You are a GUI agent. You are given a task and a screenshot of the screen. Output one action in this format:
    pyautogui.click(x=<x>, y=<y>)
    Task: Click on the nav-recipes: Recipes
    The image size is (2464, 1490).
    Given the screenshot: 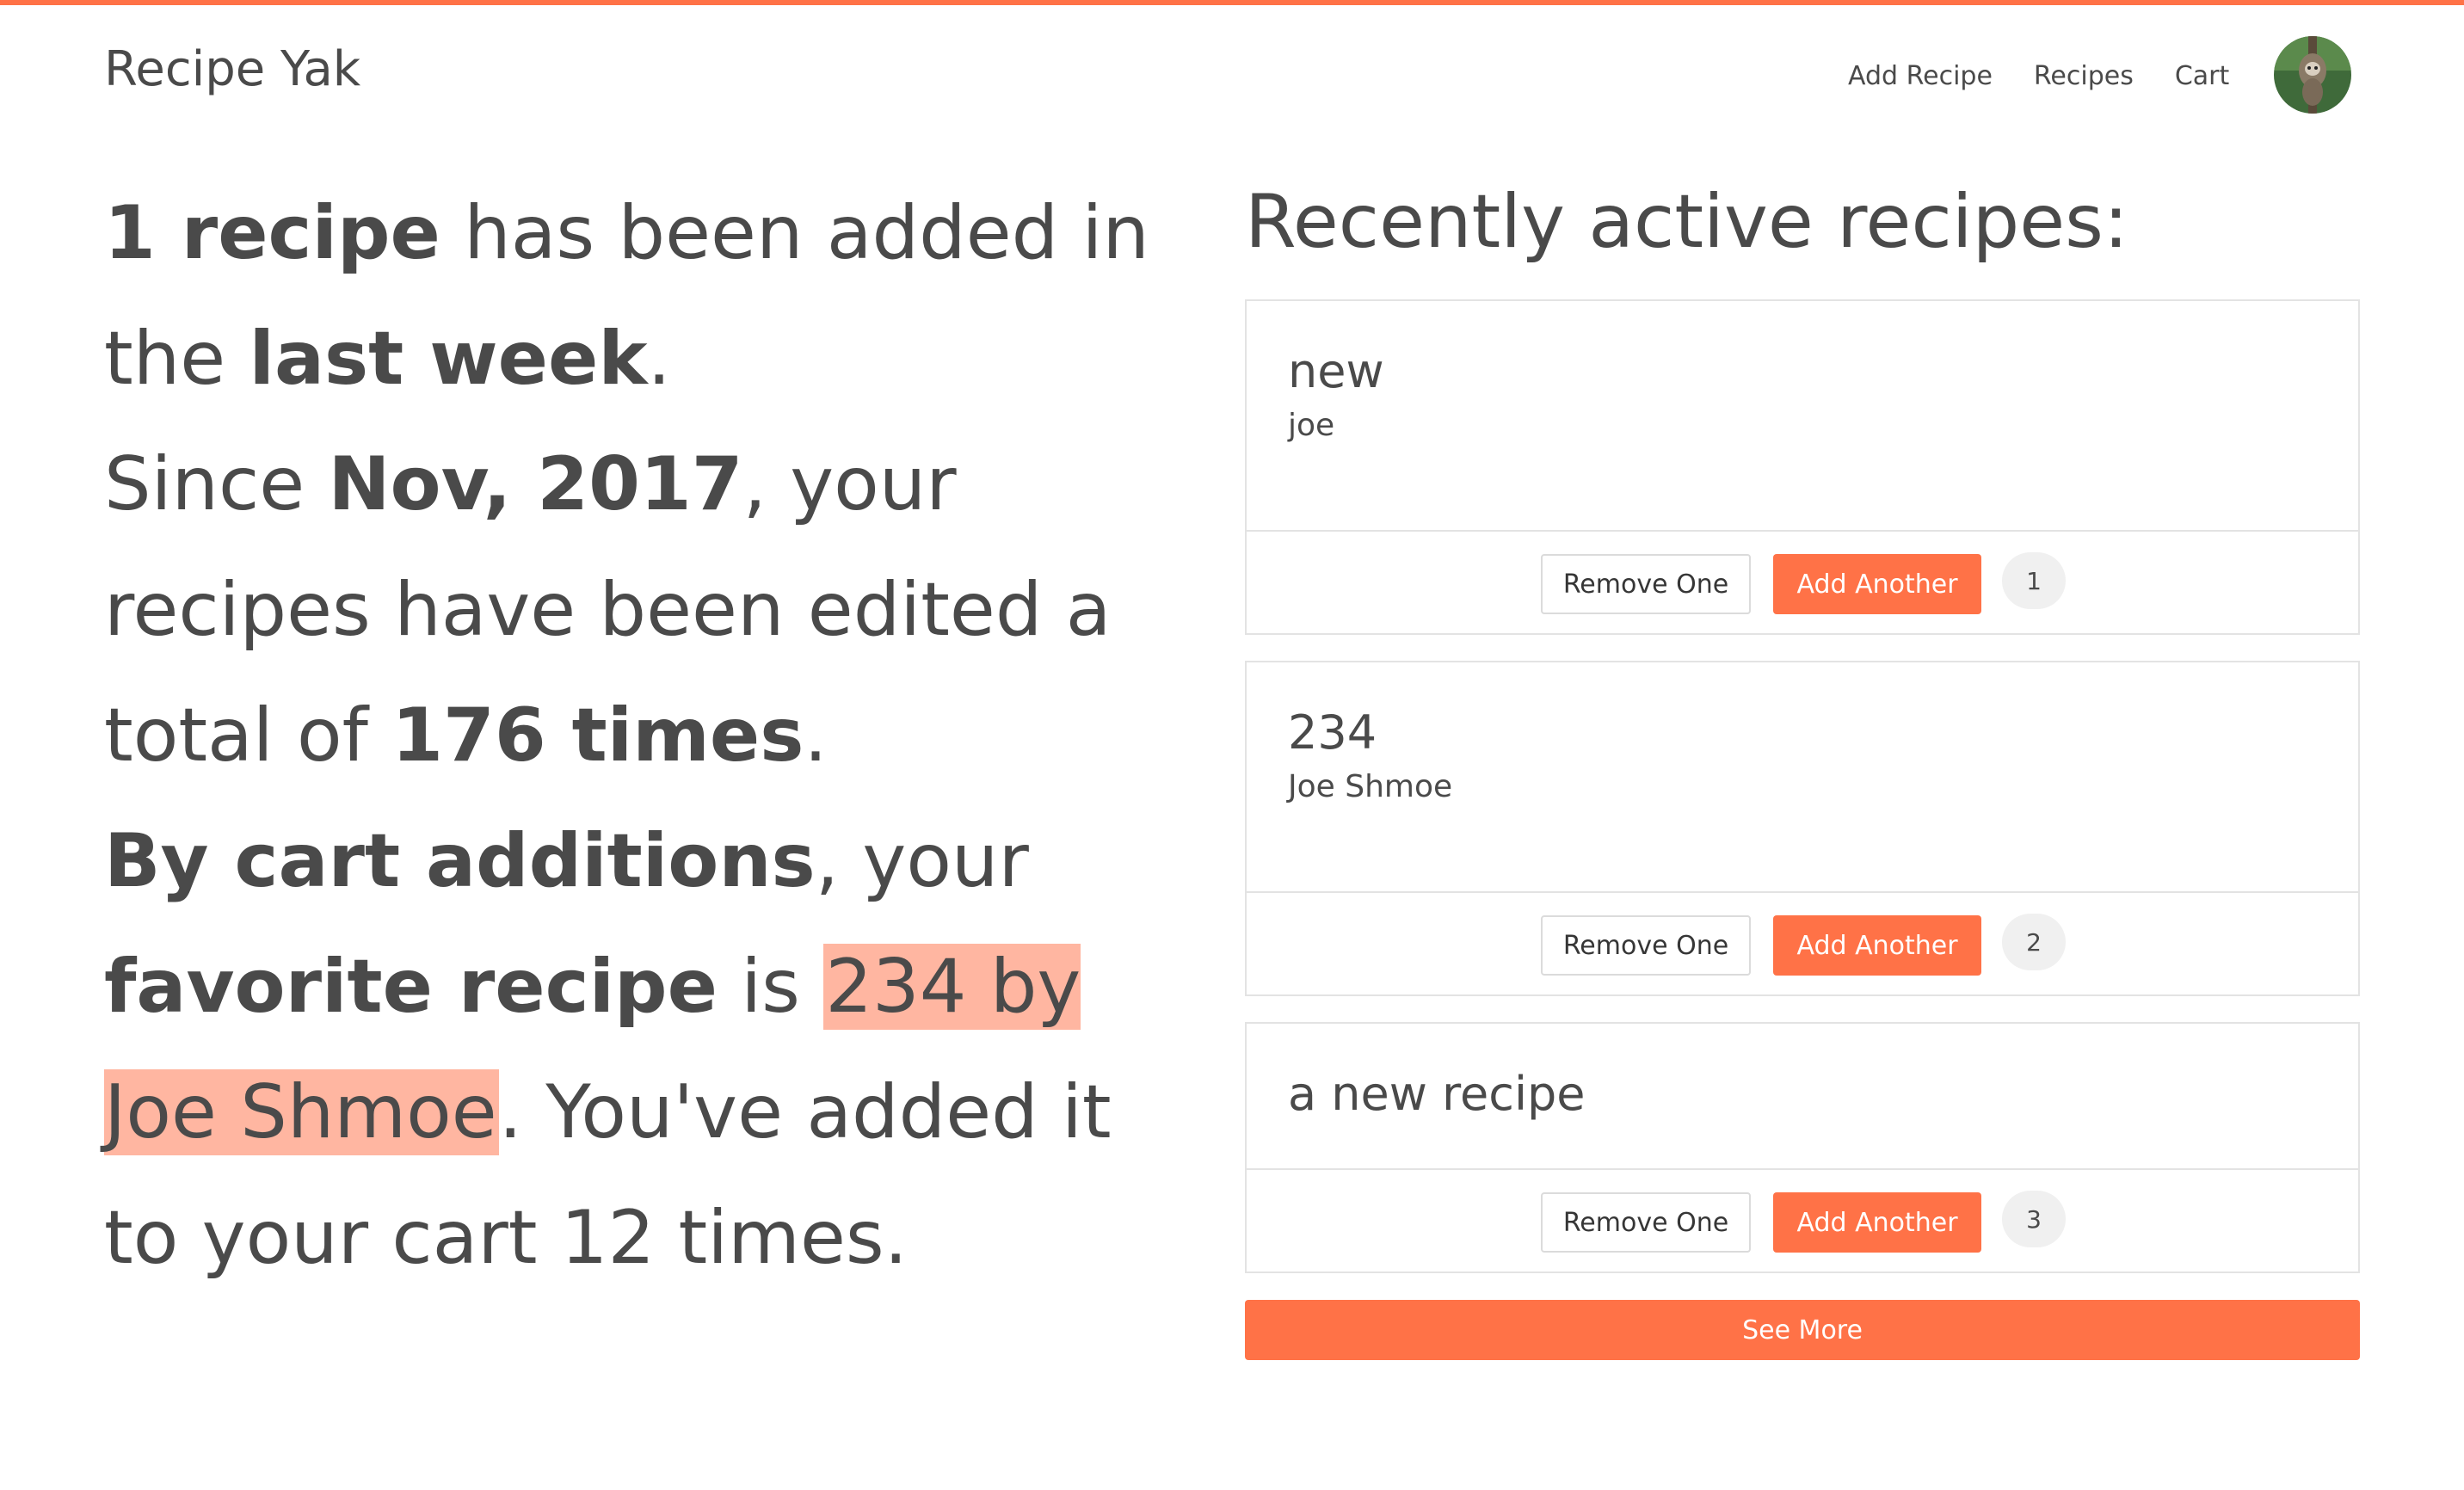 What is the action you would take?
    pyautogui.click(x=2084, y=76)
    